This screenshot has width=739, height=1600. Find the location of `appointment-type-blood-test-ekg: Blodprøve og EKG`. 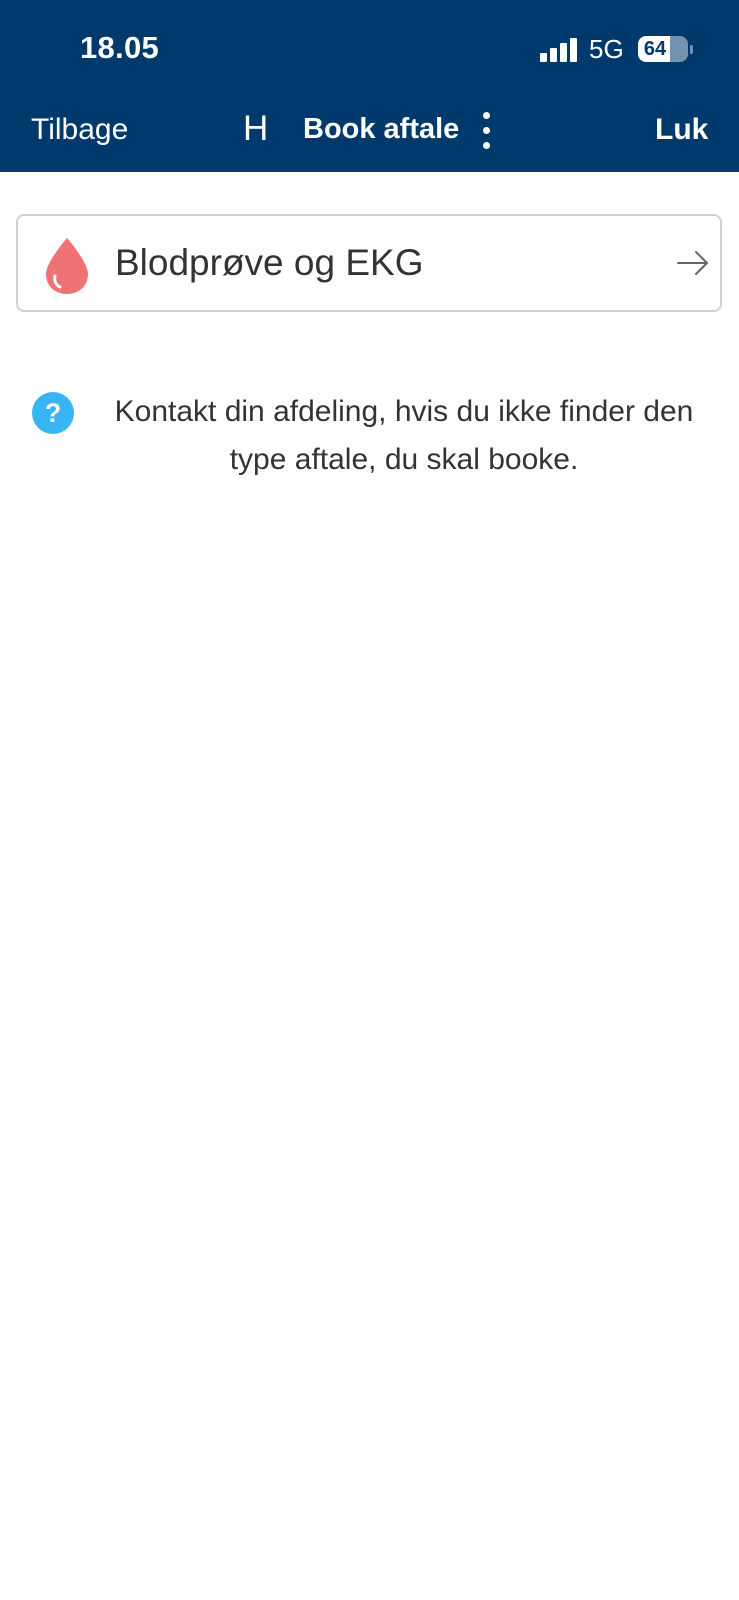

appointment-type-blood-test-ekg: Blodprøve og EKG is located at coordinates (369, 263).